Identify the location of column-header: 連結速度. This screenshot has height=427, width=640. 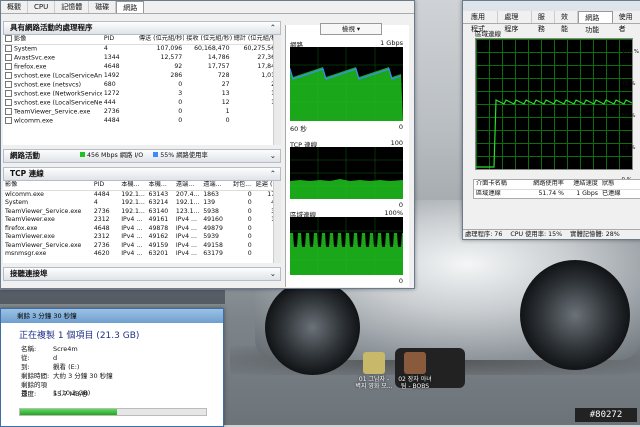
(583, 185).